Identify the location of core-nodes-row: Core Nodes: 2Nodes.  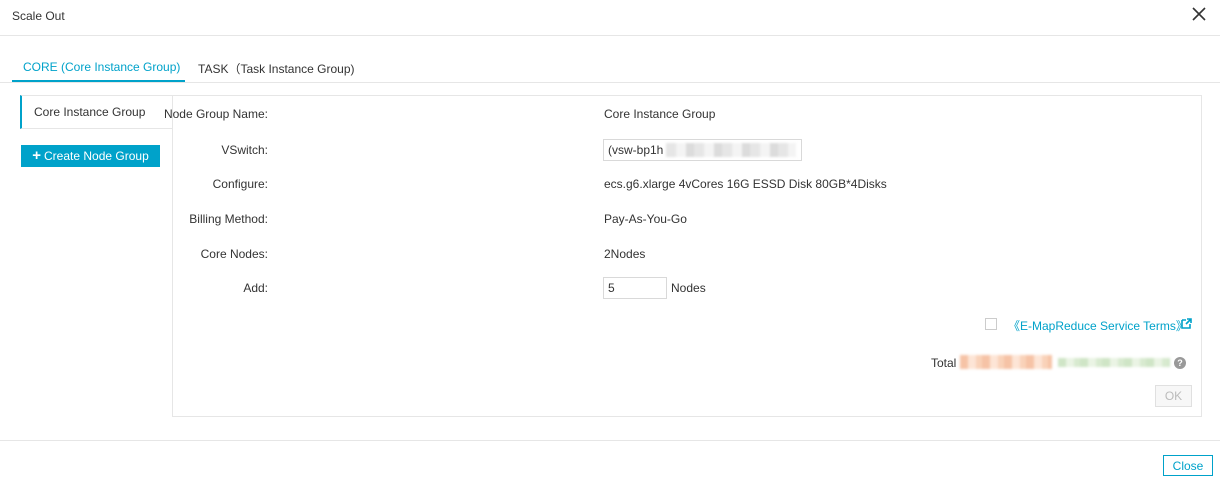
(522, 255).